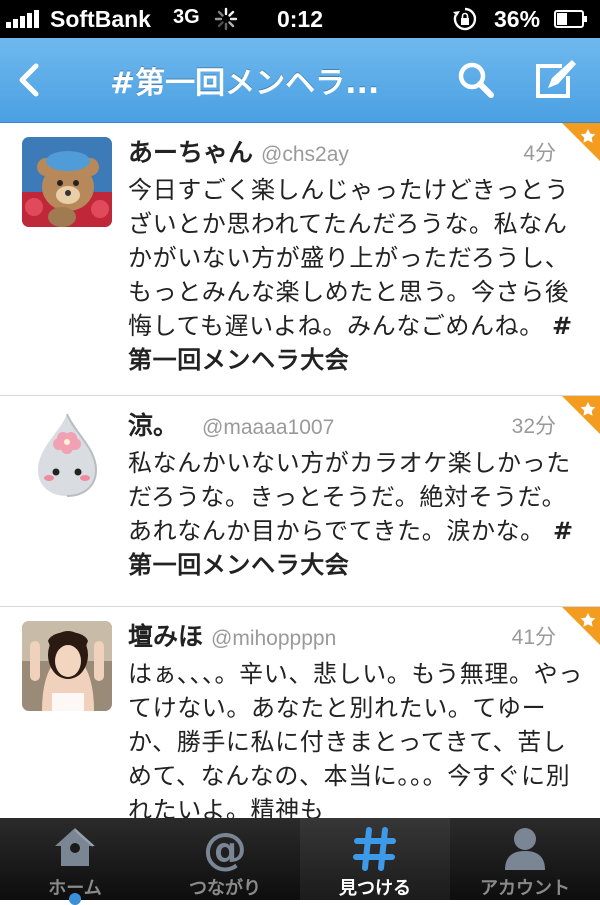 The image size is (600, 905). I want to click on person-icon, so click(525, 849).